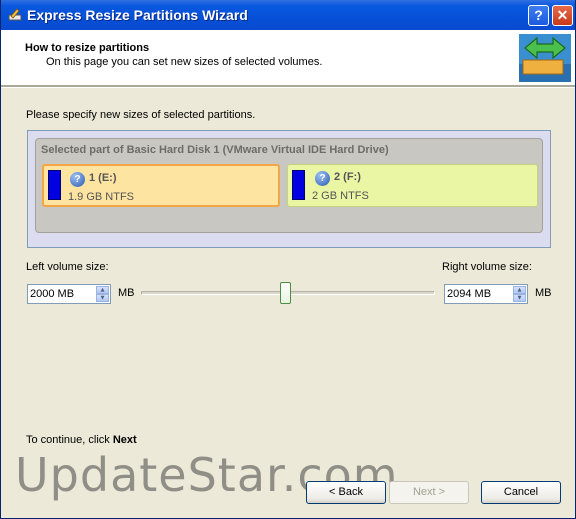 This screenshot has width=576, height=519. Describe the element at coordinates (469, 294) in the screenshot. I see `right-volume-size-value: 2094 MB` at that location.